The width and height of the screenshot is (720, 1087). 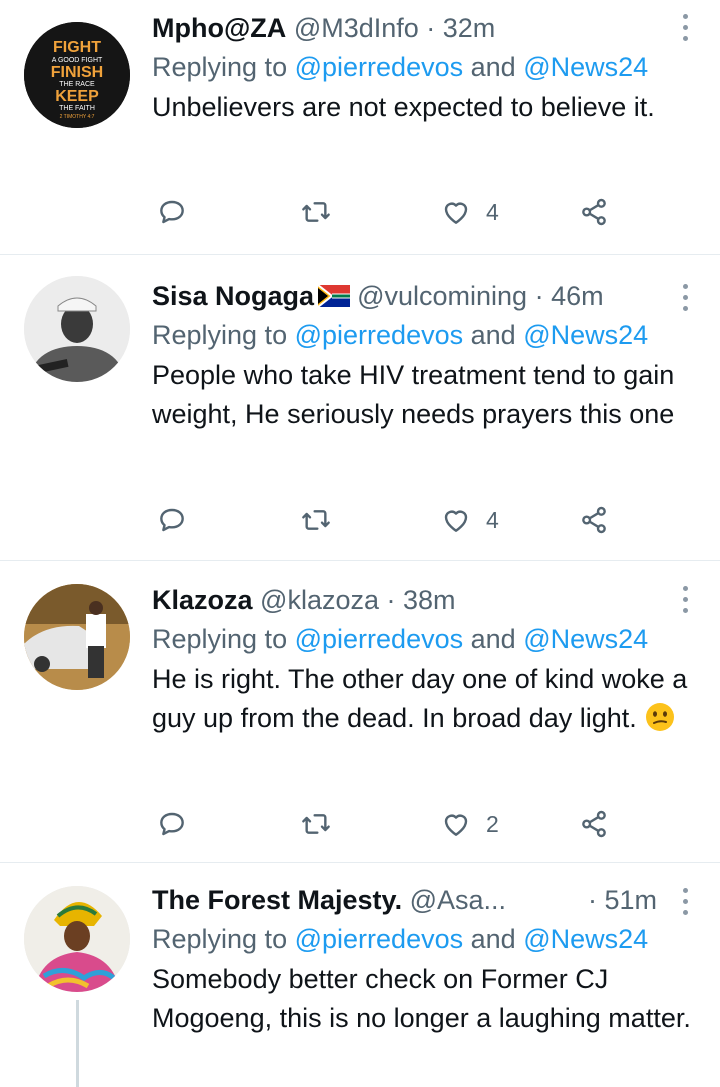 I want to click on like-button: 2, so click(x=469, y=824).